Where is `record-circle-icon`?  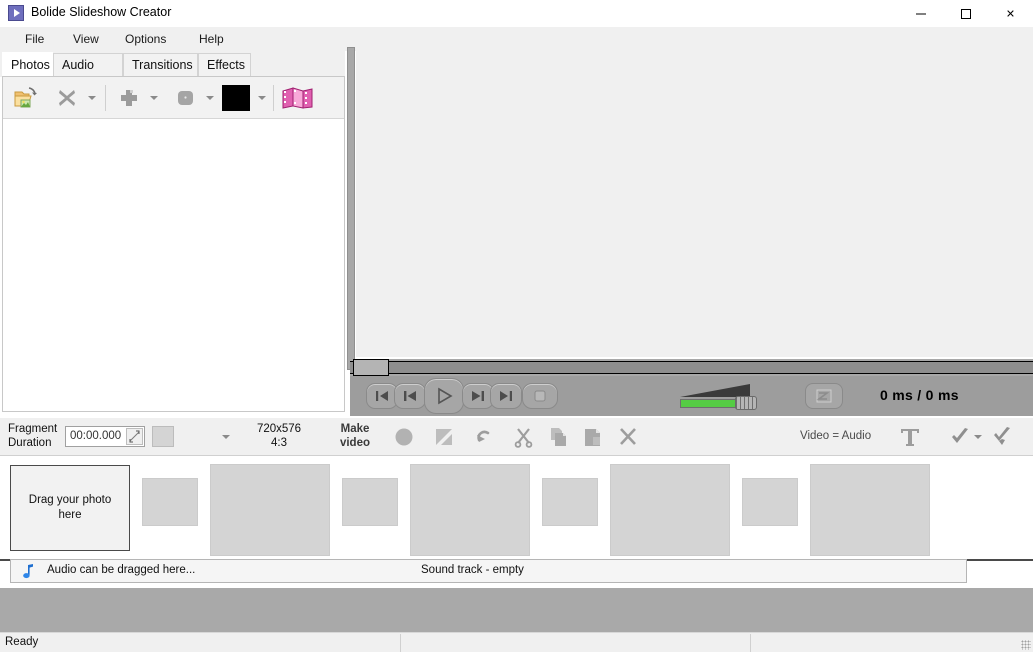
record-circle-icon is located at coordinates (404, 437).